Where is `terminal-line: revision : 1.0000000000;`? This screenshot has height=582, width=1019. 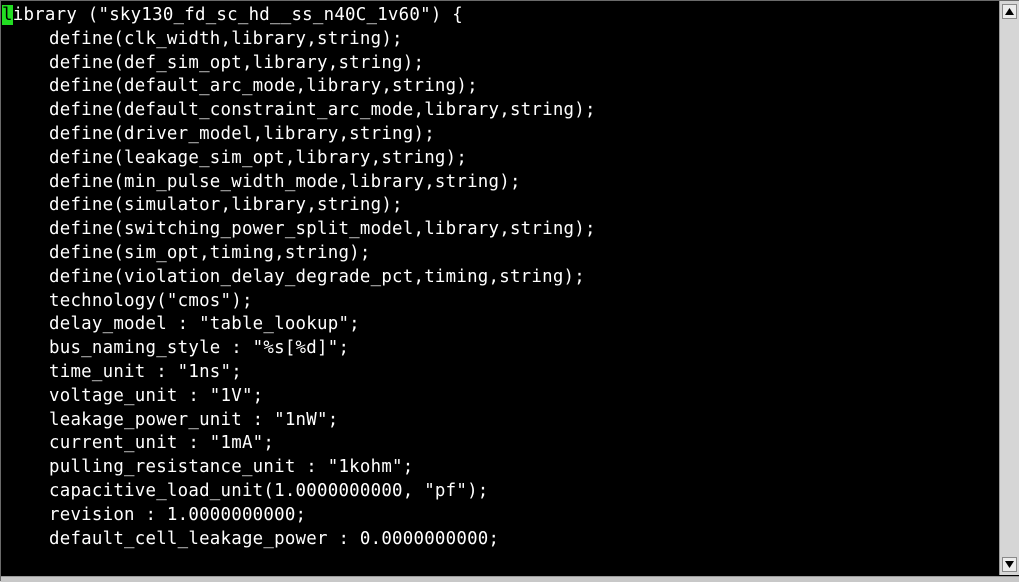
terminal-line: revision : 1.0000000000; is located at coordinates (178, 514).